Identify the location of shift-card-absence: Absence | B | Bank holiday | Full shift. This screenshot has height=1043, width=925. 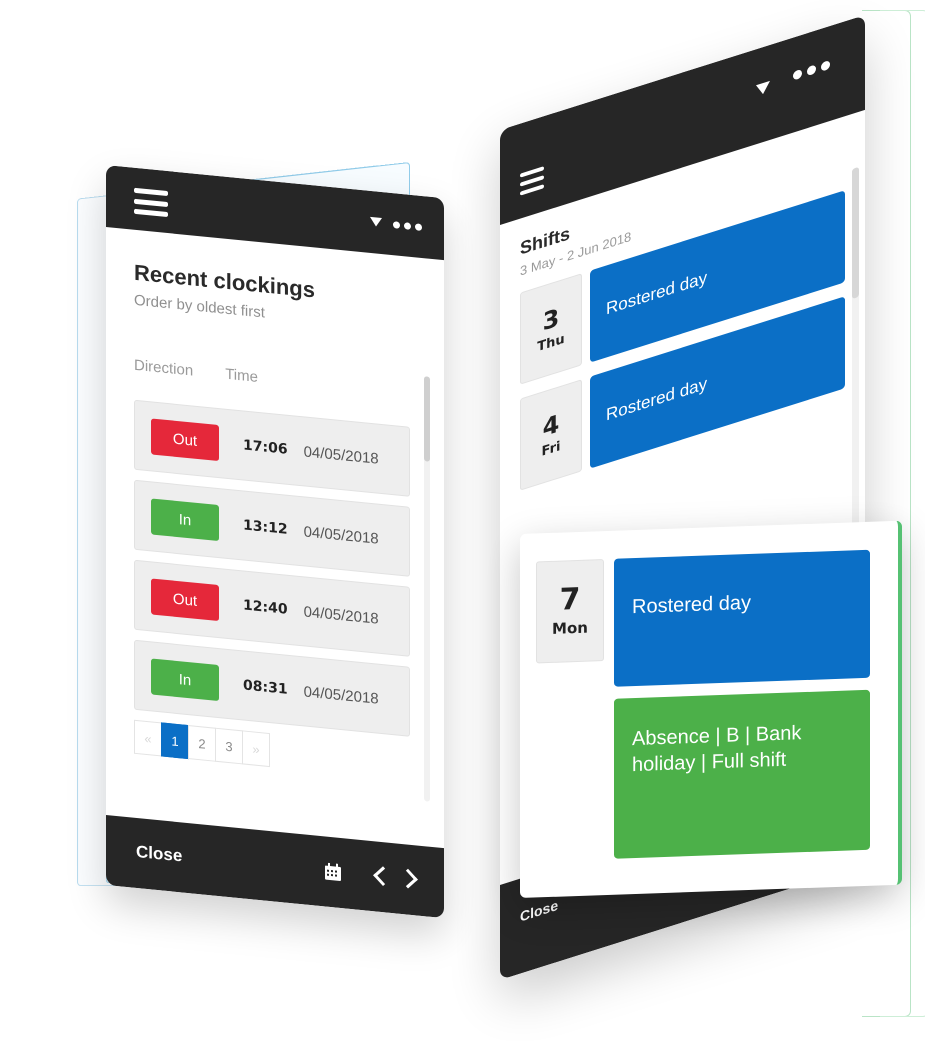
(742, 774).